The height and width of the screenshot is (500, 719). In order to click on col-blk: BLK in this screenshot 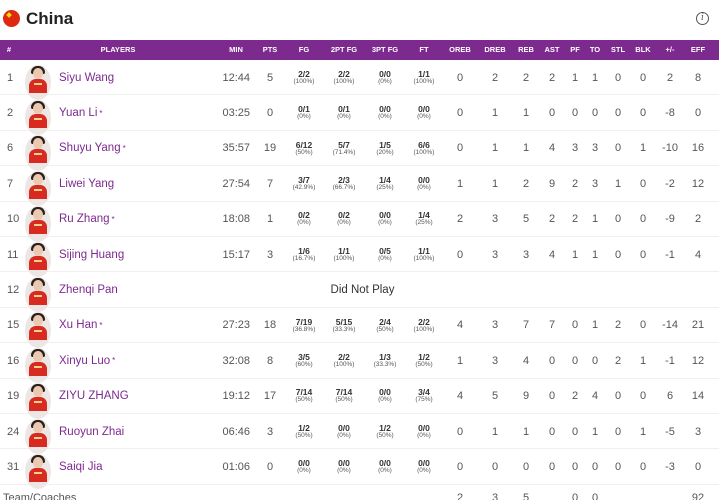, I will do `click(643, 50)`.